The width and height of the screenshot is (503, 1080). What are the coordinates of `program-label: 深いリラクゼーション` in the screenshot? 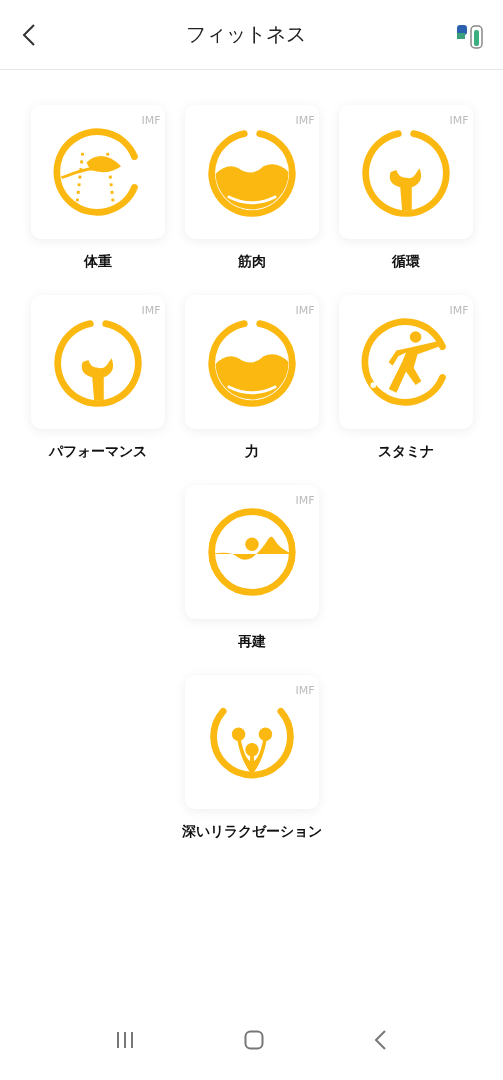 It's located at (251, 832).